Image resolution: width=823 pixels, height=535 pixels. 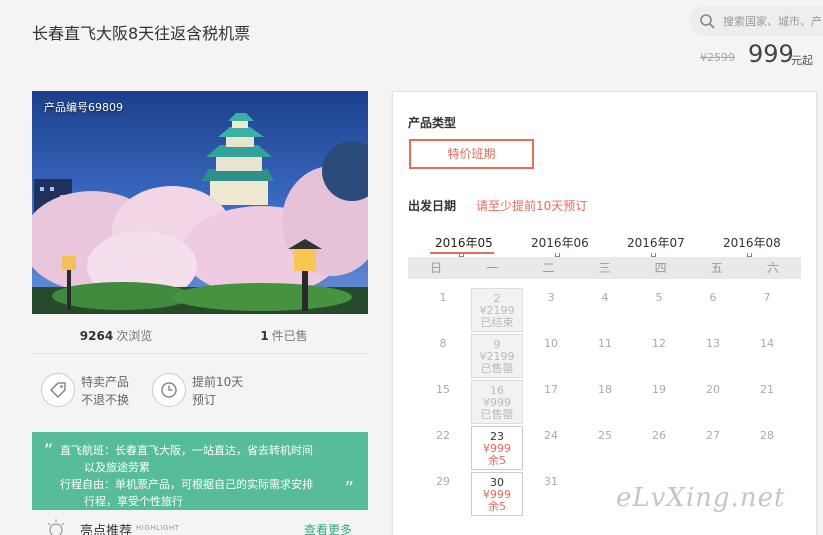 I want to click on calendar-day: 18, so click(x=605, y=402).